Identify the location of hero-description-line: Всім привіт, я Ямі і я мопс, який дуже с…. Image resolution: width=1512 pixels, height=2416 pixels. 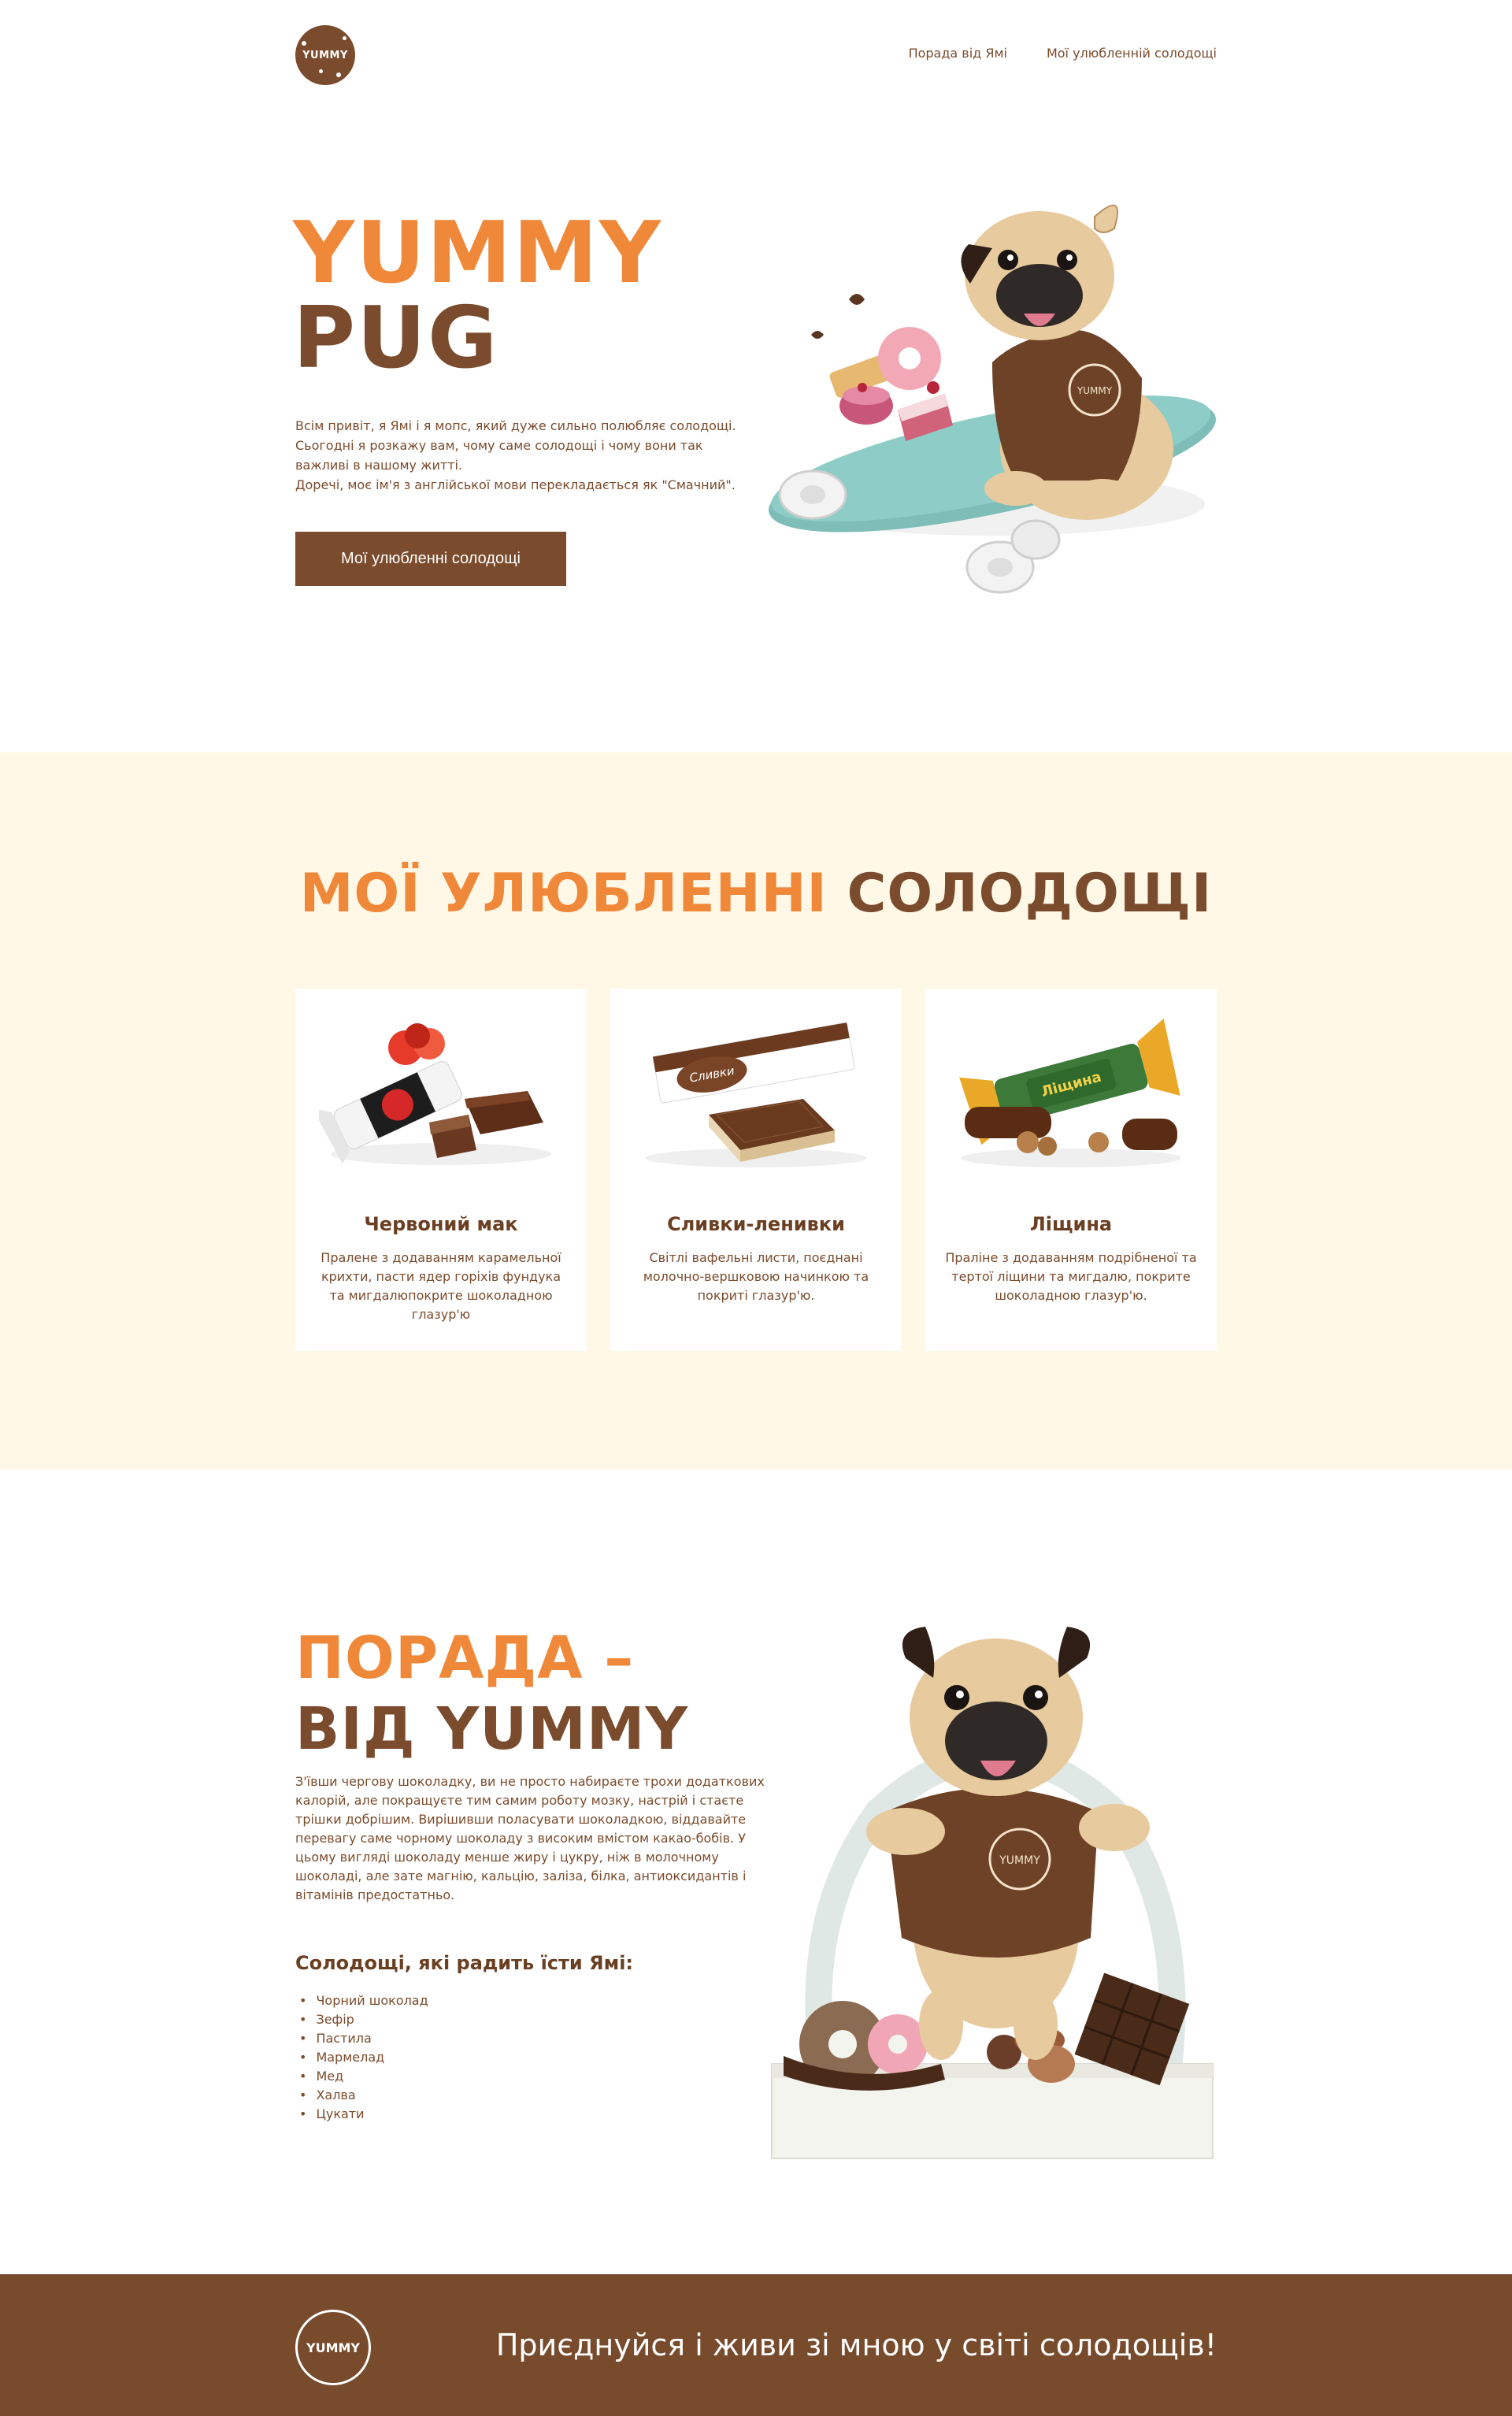
(515, 425).